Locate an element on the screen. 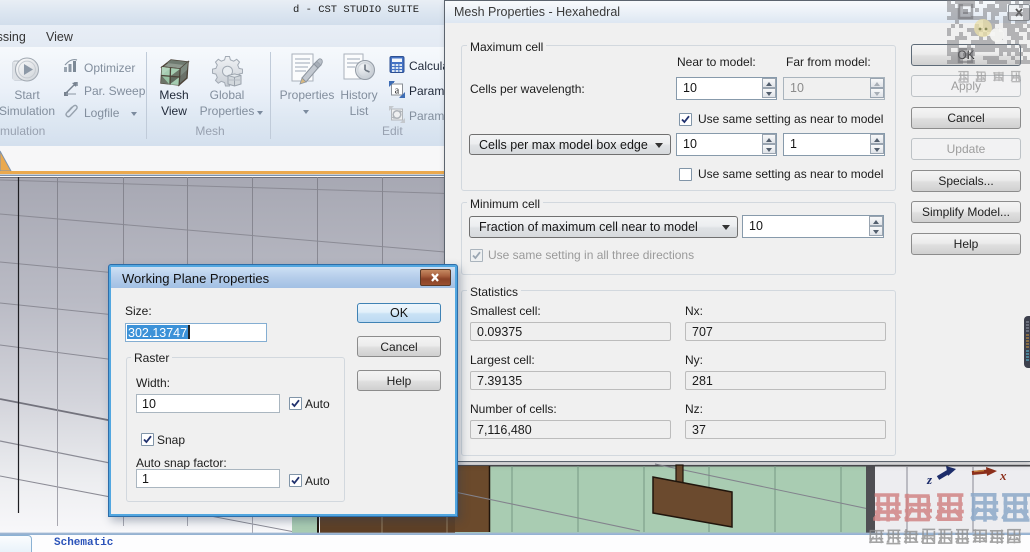  svg-text: z is located at coordinates (929, 479).